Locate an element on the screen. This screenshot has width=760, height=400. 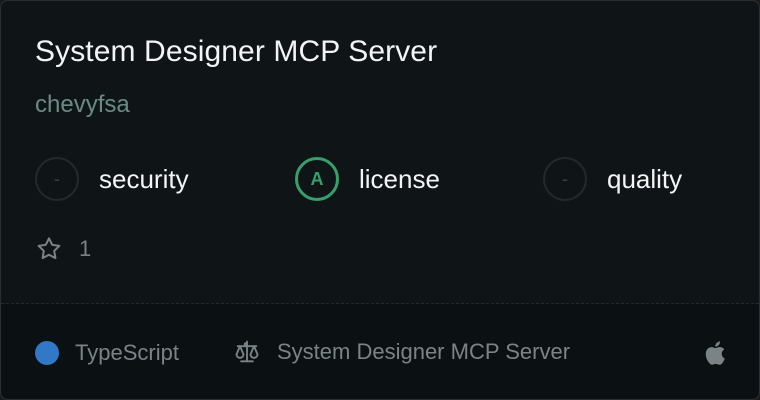
apple-icon is located at coordinates (715, 353).